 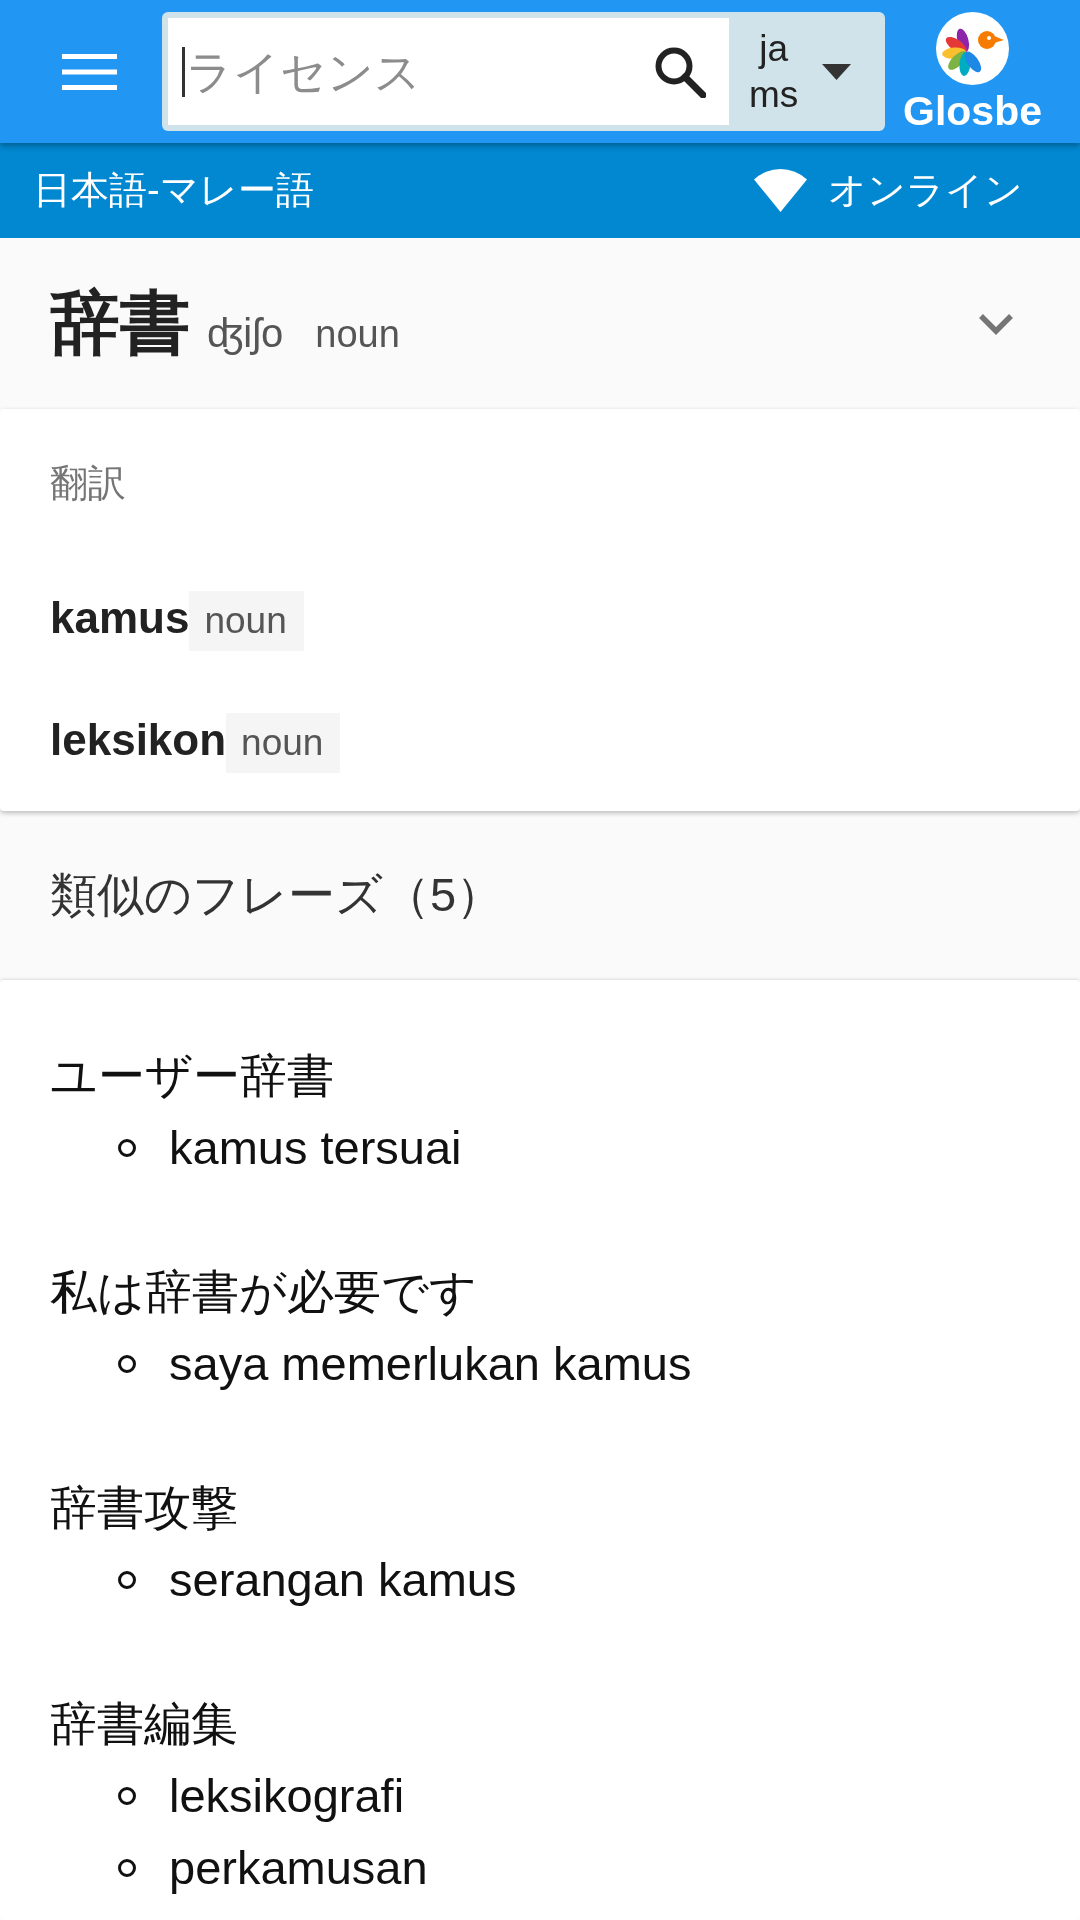 I want to click on wifi-icon, so click(x=780, y=190).